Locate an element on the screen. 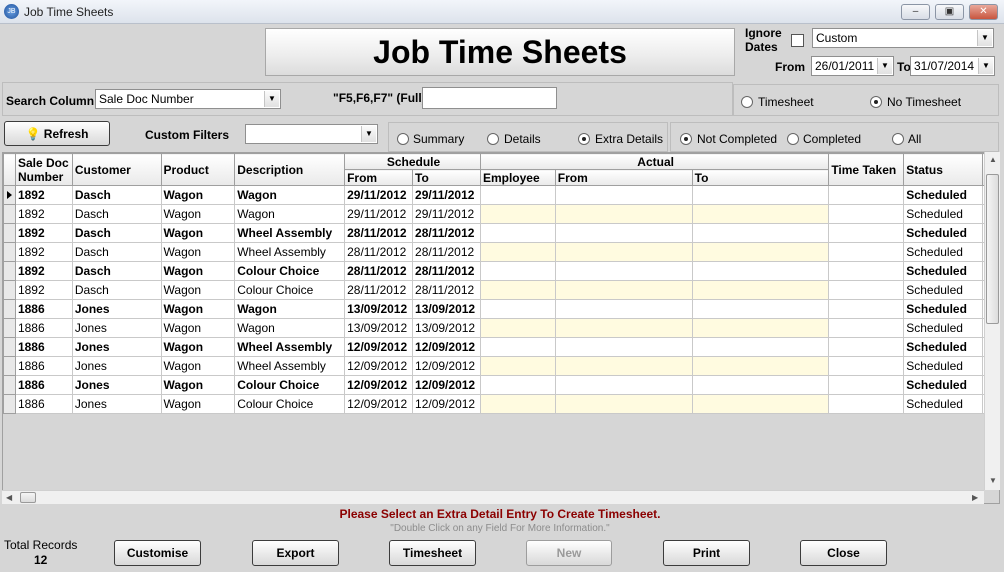 This screenshot has width=1004, height=572. refresh-button: 💡 Refresh is located at coordinates (57, 133).